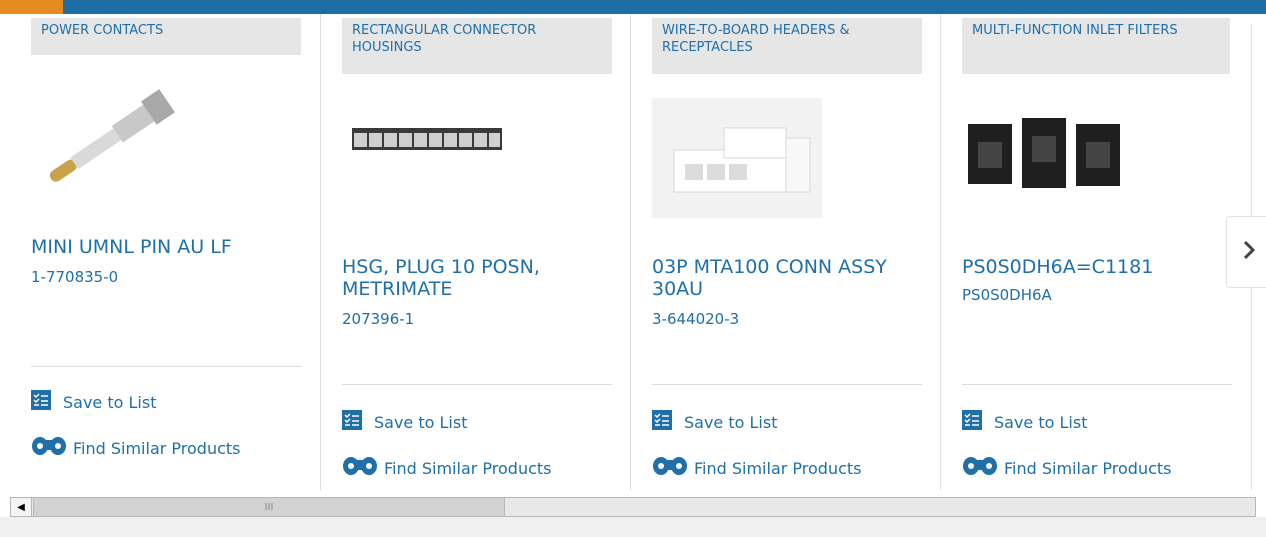  I want to click on category-label: WIRE-TO-BOARD HEADERS & RECEPTACLES, so click(787, 46).